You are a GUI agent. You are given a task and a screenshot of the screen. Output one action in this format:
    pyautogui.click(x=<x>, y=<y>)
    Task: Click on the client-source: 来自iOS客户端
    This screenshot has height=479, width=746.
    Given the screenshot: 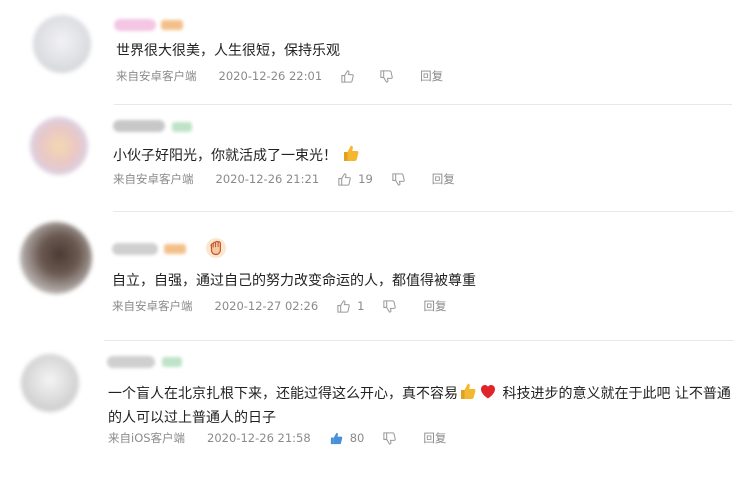 What is the action you would take?
    pyautogui.click(x=147, y=438)
    